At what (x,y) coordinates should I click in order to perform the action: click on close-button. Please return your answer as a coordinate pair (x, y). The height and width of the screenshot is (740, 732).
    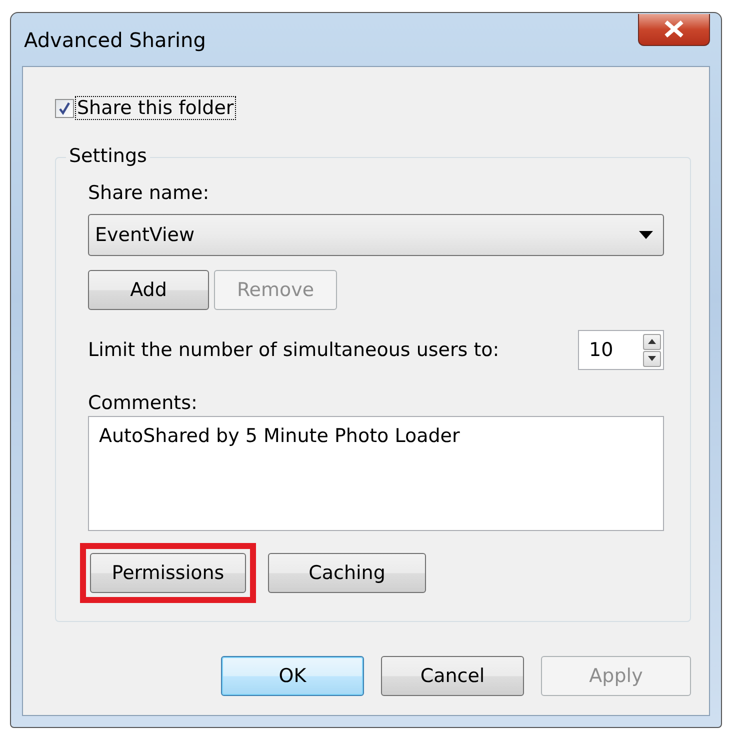
    Looking at the image, I should click on (674, 30).